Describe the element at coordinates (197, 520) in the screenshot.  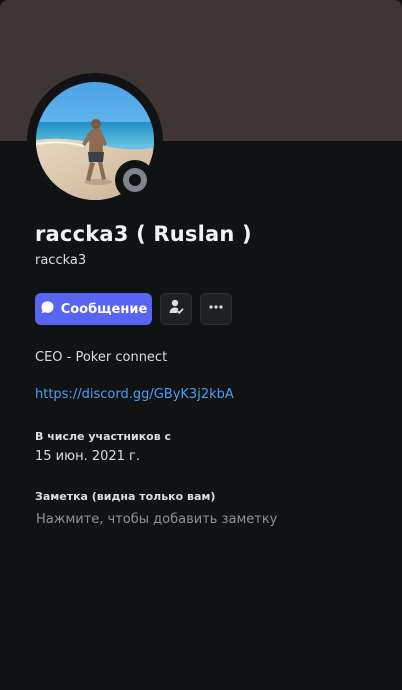
I see `note-input: Нажмите, чтобы добавить заметку` at that location.